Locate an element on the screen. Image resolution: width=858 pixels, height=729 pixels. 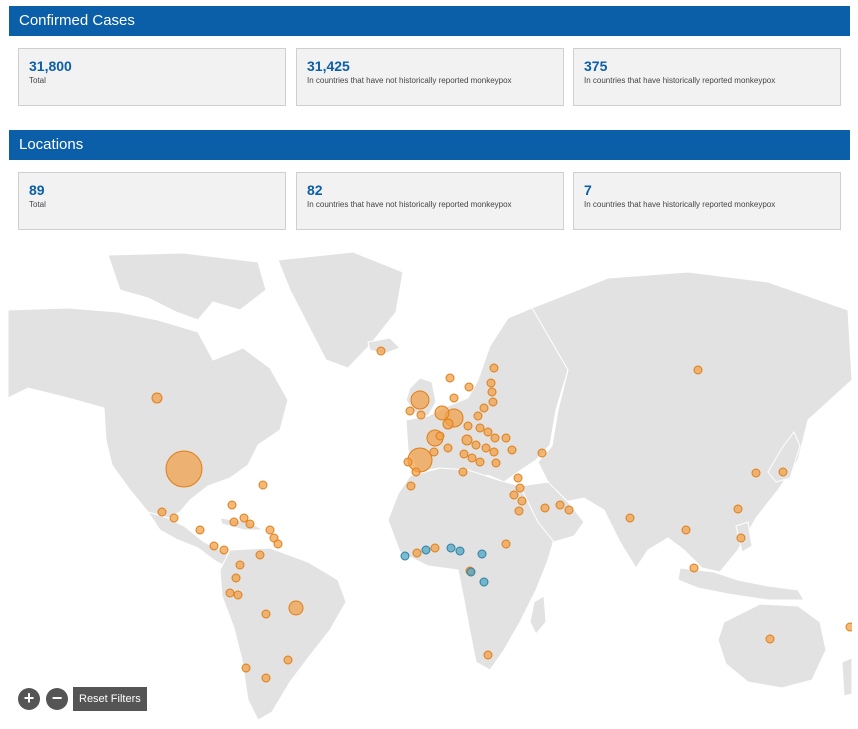
confirmed-non-historical-value: 31,425 is located at coordinates (328, 66).